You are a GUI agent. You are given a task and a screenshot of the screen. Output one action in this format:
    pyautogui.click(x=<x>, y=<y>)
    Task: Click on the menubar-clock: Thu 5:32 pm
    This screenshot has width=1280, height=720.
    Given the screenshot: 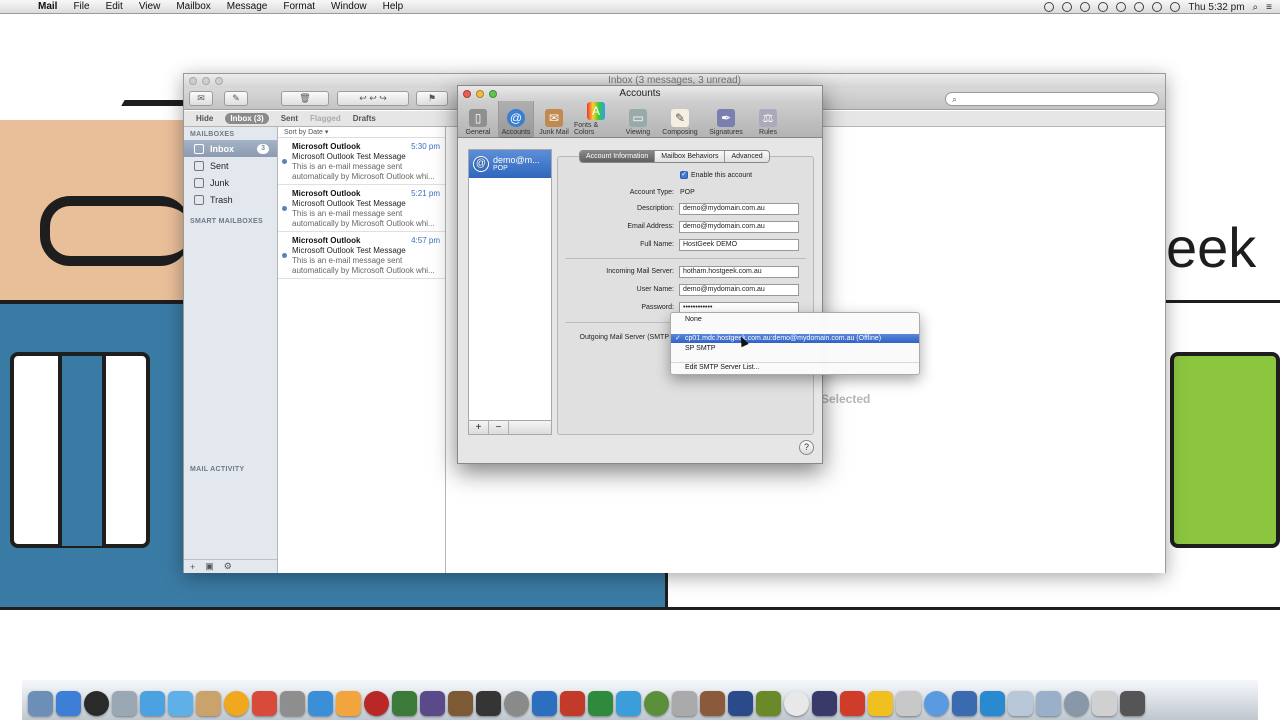 What is the action you would take?
    pyautogui.click(x=1216, y=7)
    